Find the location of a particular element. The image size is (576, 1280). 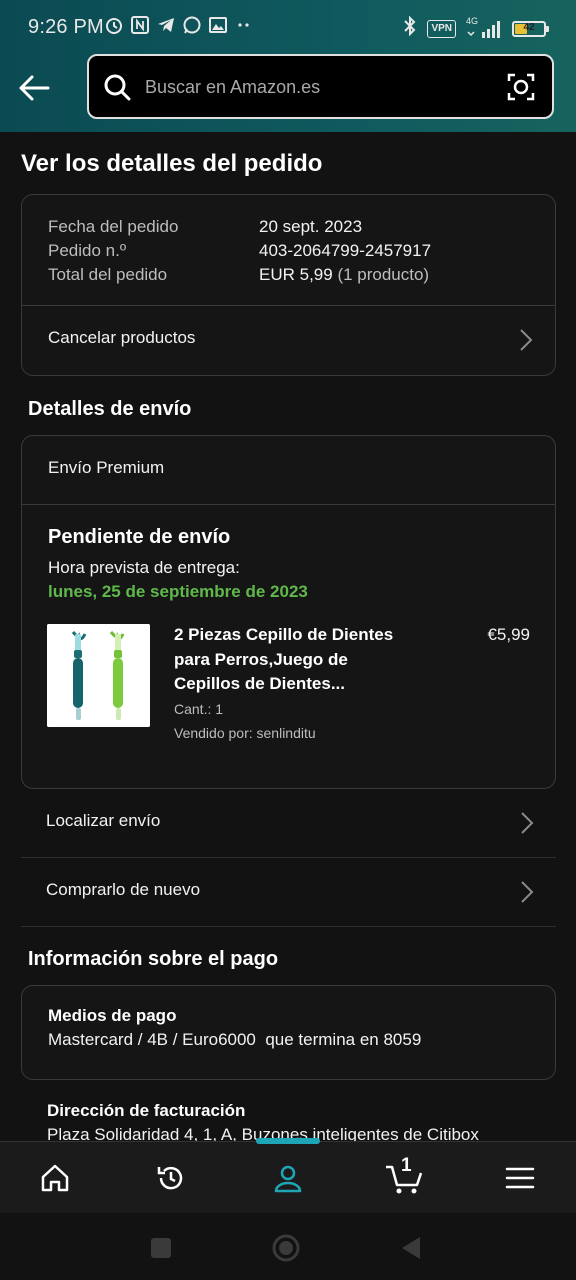

search-icon is located at coordinates (117, 87).